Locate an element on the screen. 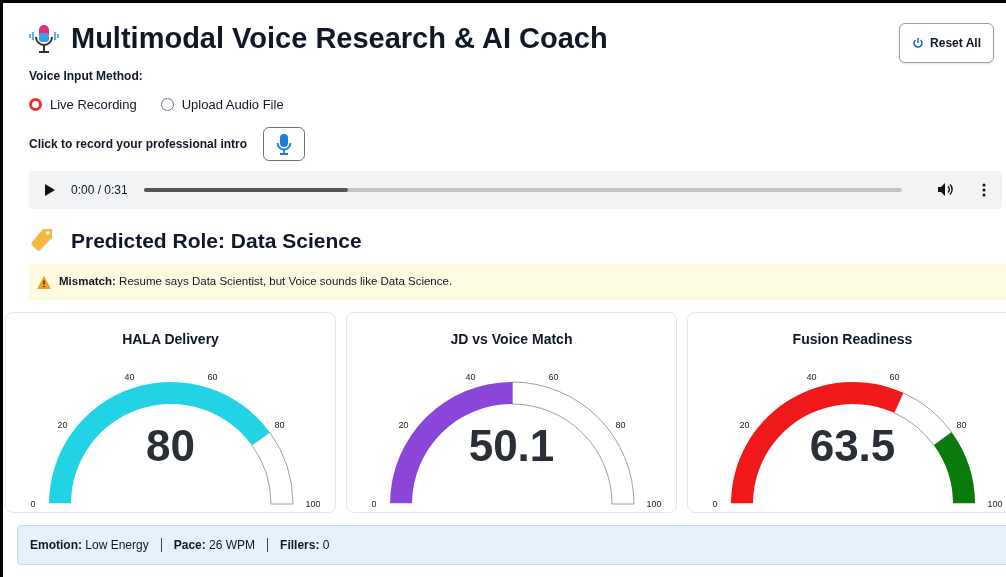  summary-item: Pace: 26 WPM is located at coordinates (214, 545).